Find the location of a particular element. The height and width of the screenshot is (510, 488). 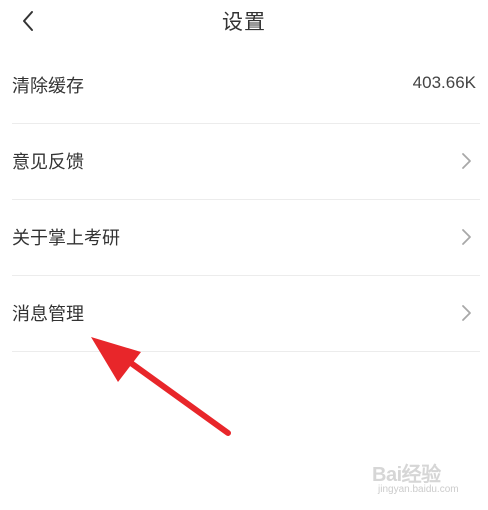

settings-item-label: 清除缓存 is located at coordinates (48, 86).